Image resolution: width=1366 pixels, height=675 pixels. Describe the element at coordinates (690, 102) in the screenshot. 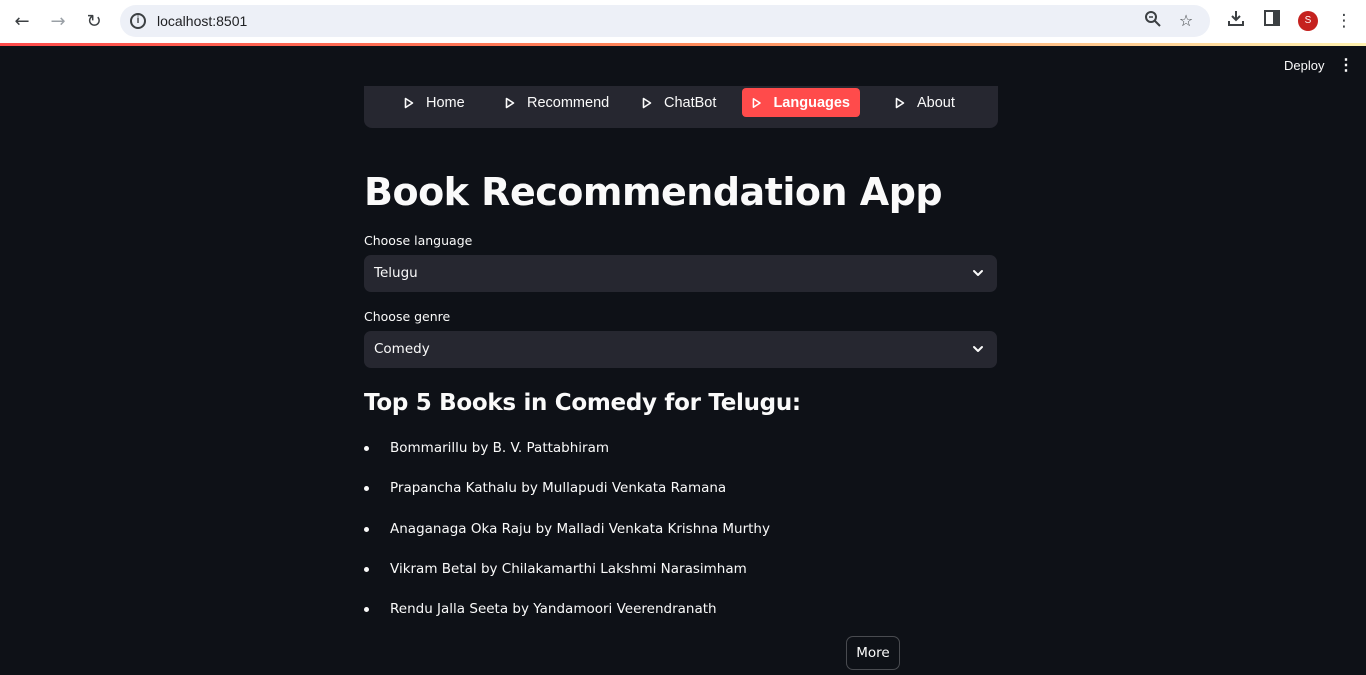

I see `menu-item-label: ChatBot` at that location.